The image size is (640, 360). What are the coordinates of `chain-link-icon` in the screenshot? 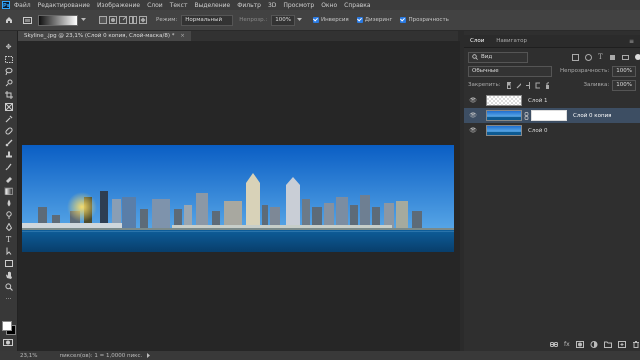 It's located at (526, 115).